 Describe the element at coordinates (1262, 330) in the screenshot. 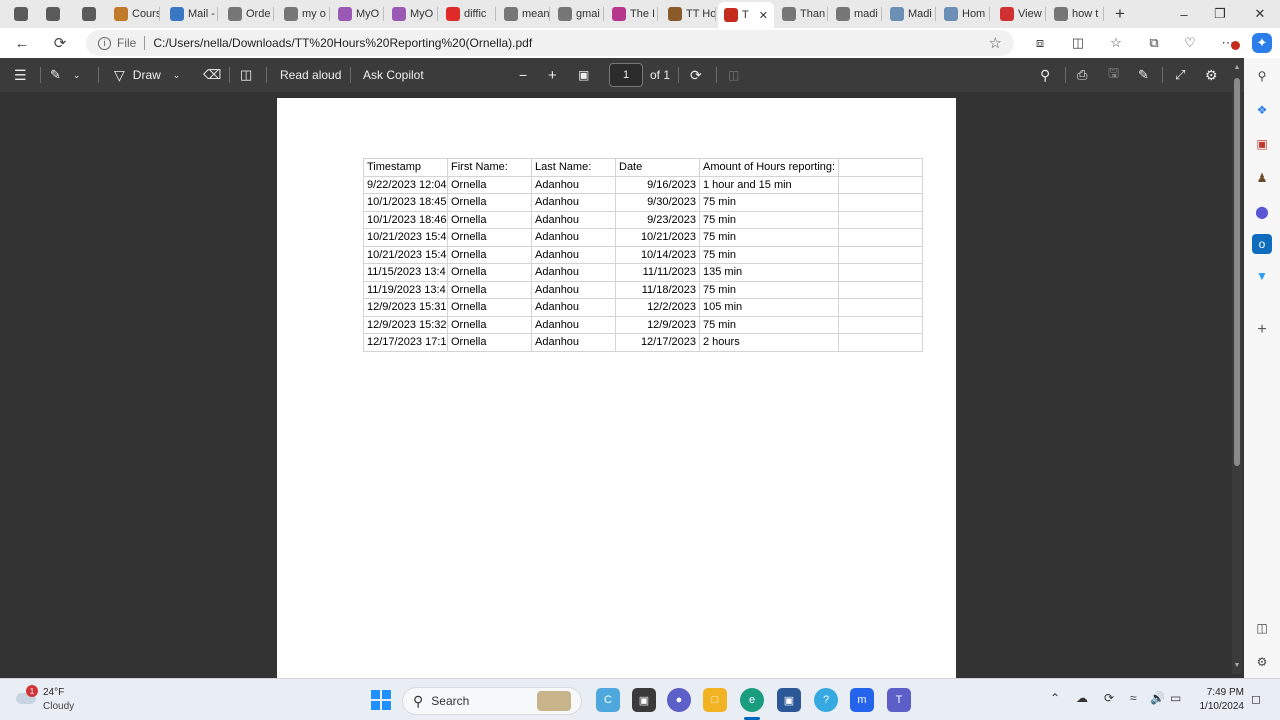

I see `sidebar-add-icon: +` at that location.